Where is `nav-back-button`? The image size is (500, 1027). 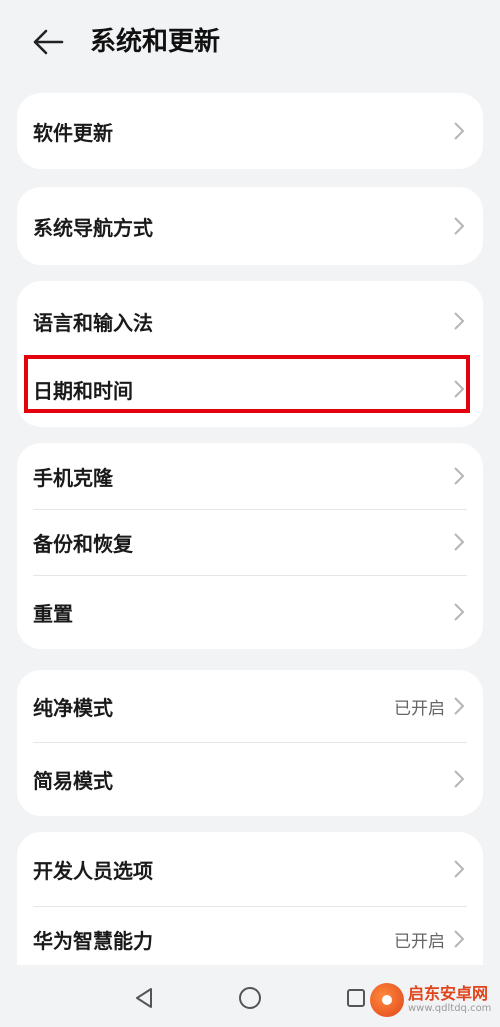
nav-back-button is located at coordinates (144, 998).